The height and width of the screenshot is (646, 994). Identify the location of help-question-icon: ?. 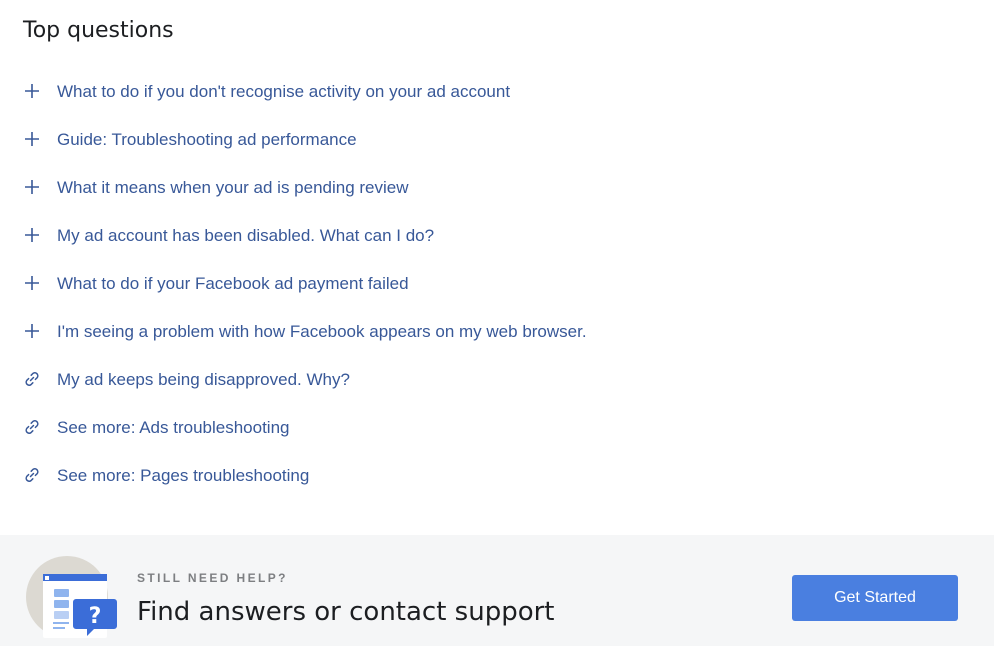
(73, 601).